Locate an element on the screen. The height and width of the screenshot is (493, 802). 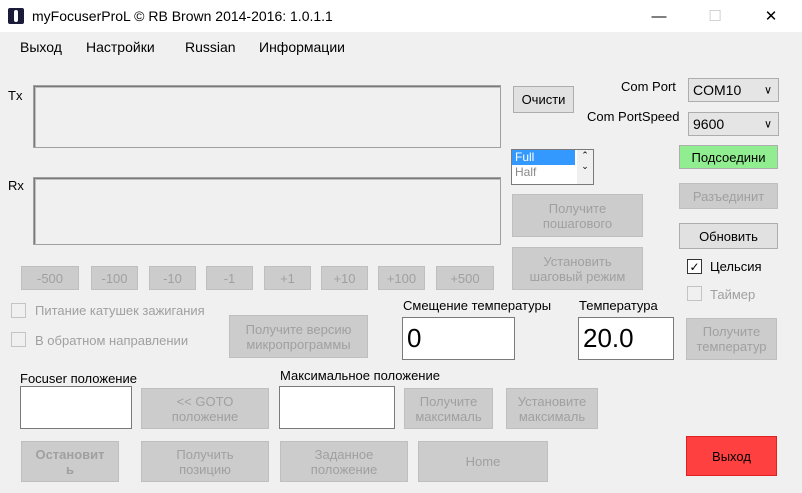
menu-language: Russian is located at coordinates (210, 47).